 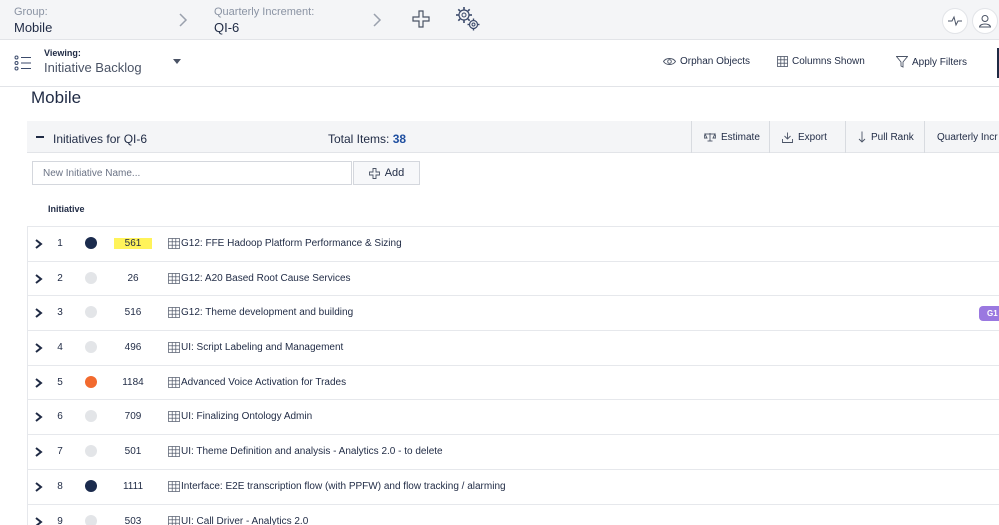 I want to click on orphan-objects-button: Orphan Objects, so click(x=706, y=61).